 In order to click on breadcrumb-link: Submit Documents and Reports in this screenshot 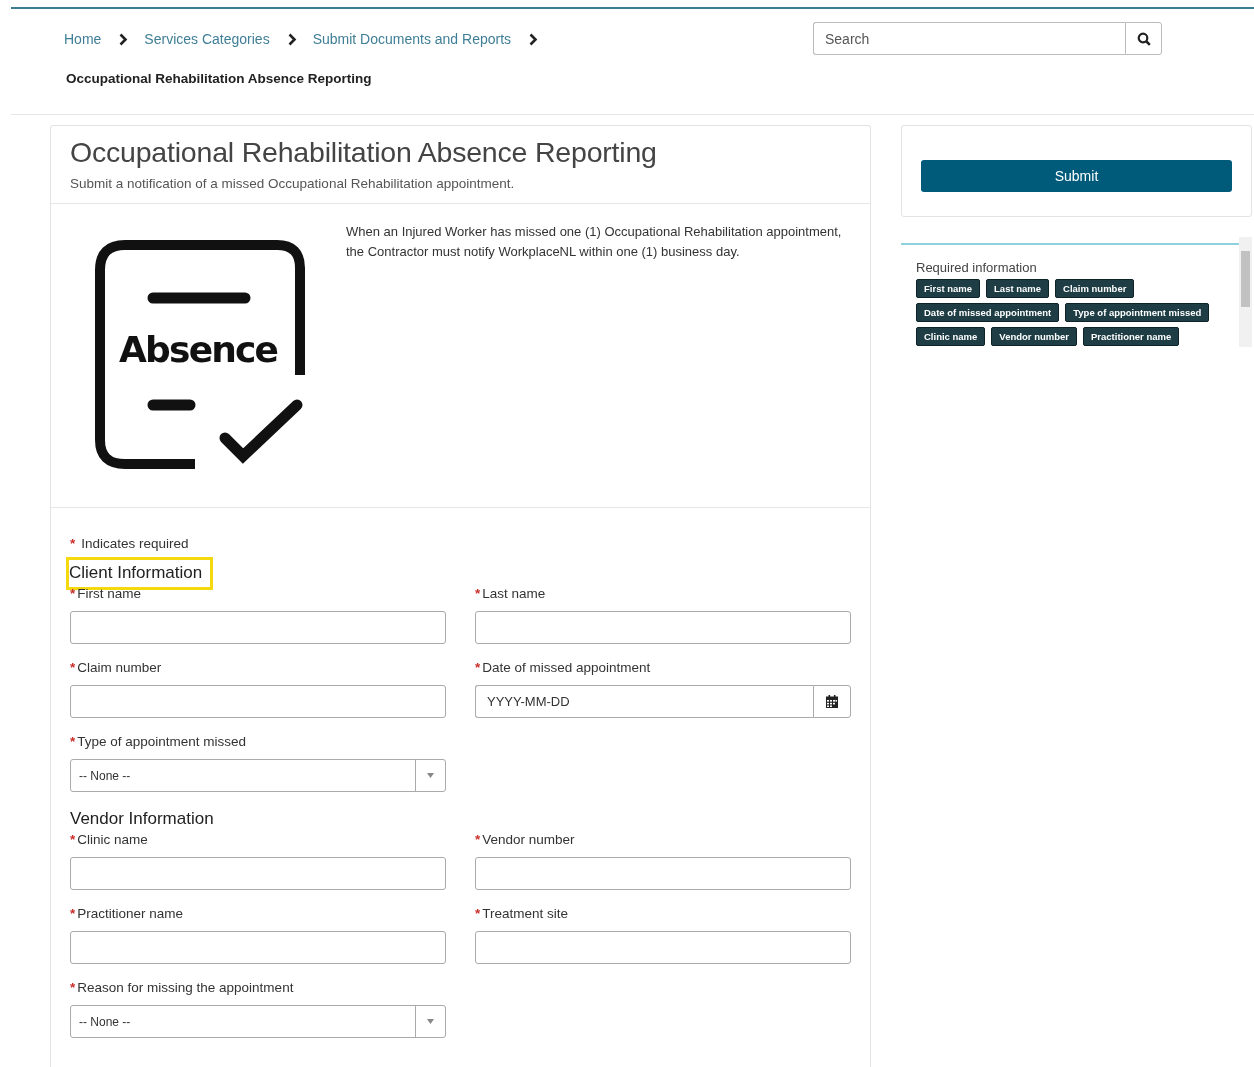, I will do `click(412, 39)`.